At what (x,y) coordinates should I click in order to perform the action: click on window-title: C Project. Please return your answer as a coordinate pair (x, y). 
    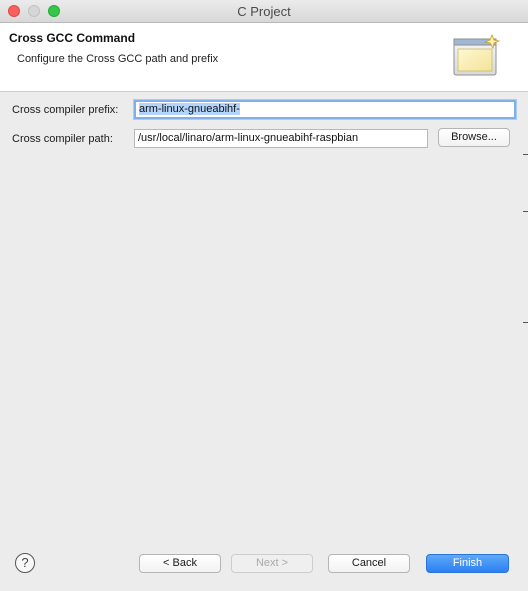
    Looking at the image, I should click on (264, 11).